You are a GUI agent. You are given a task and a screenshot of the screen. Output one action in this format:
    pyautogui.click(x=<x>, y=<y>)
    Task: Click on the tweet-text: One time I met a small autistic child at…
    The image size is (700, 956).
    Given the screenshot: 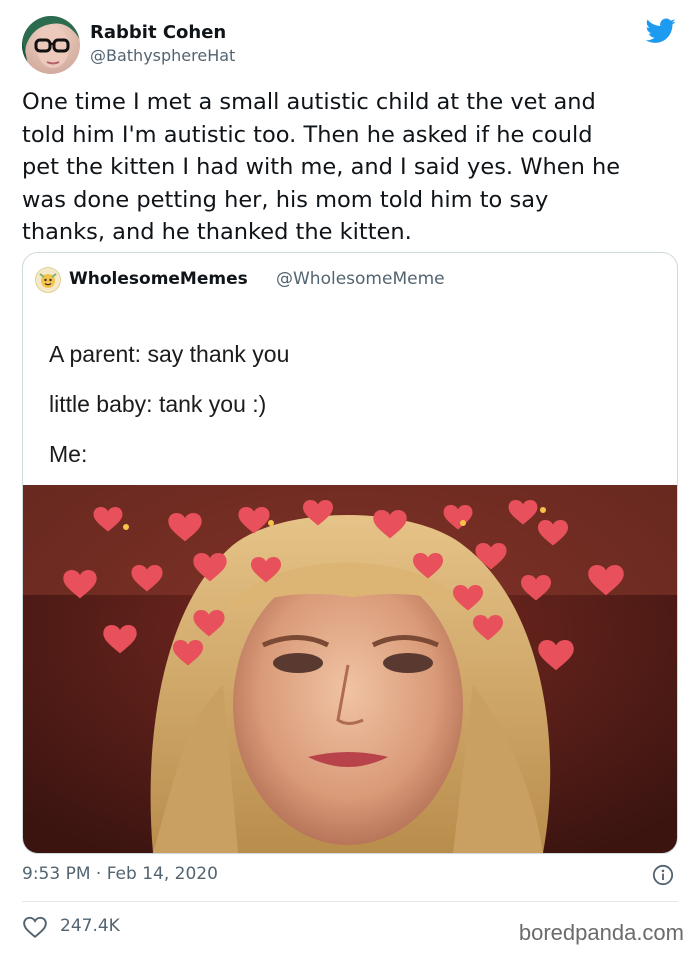 What is the action you would take?
    pyautogui.click(x=321, y=167)
    